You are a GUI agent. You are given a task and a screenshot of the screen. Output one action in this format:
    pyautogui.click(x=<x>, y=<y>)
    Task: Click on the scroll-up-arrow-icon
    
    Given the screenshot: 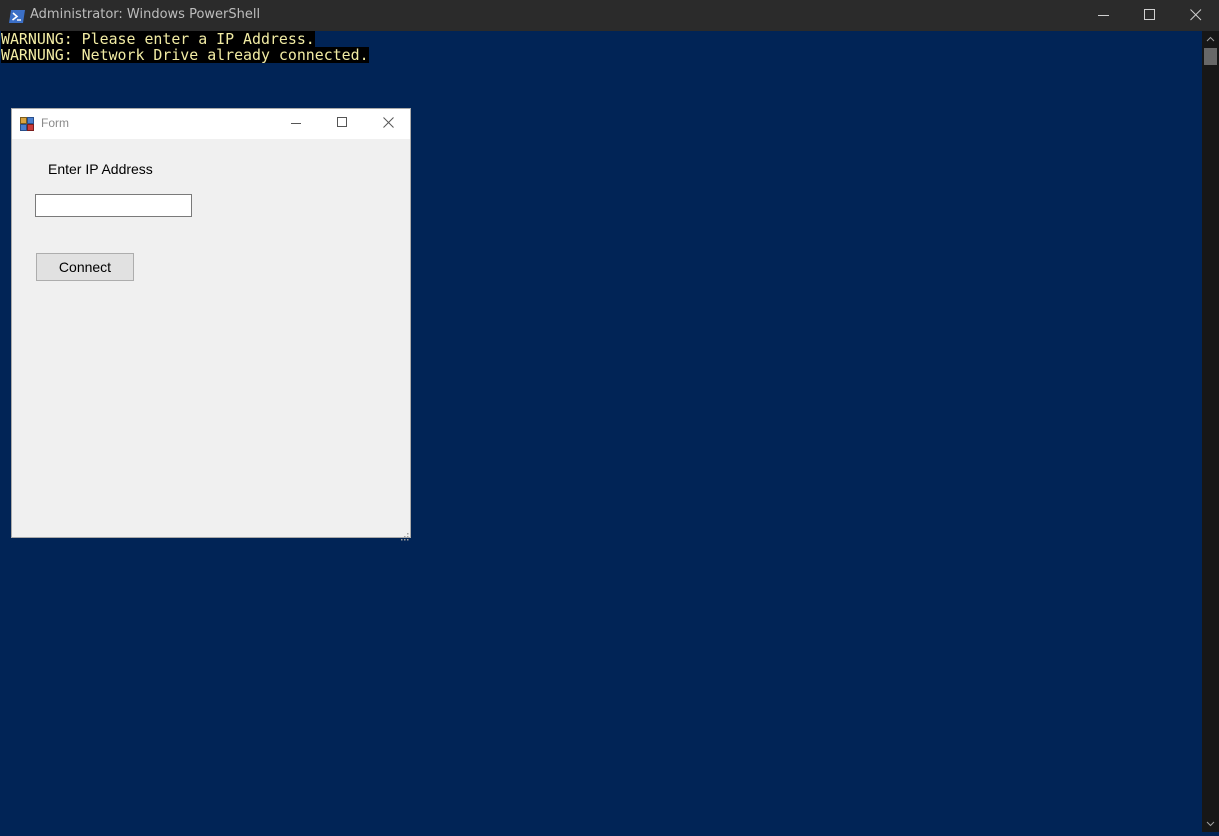 What is the action you would take?
    pyautogui.click(x=1210, y=39)
    